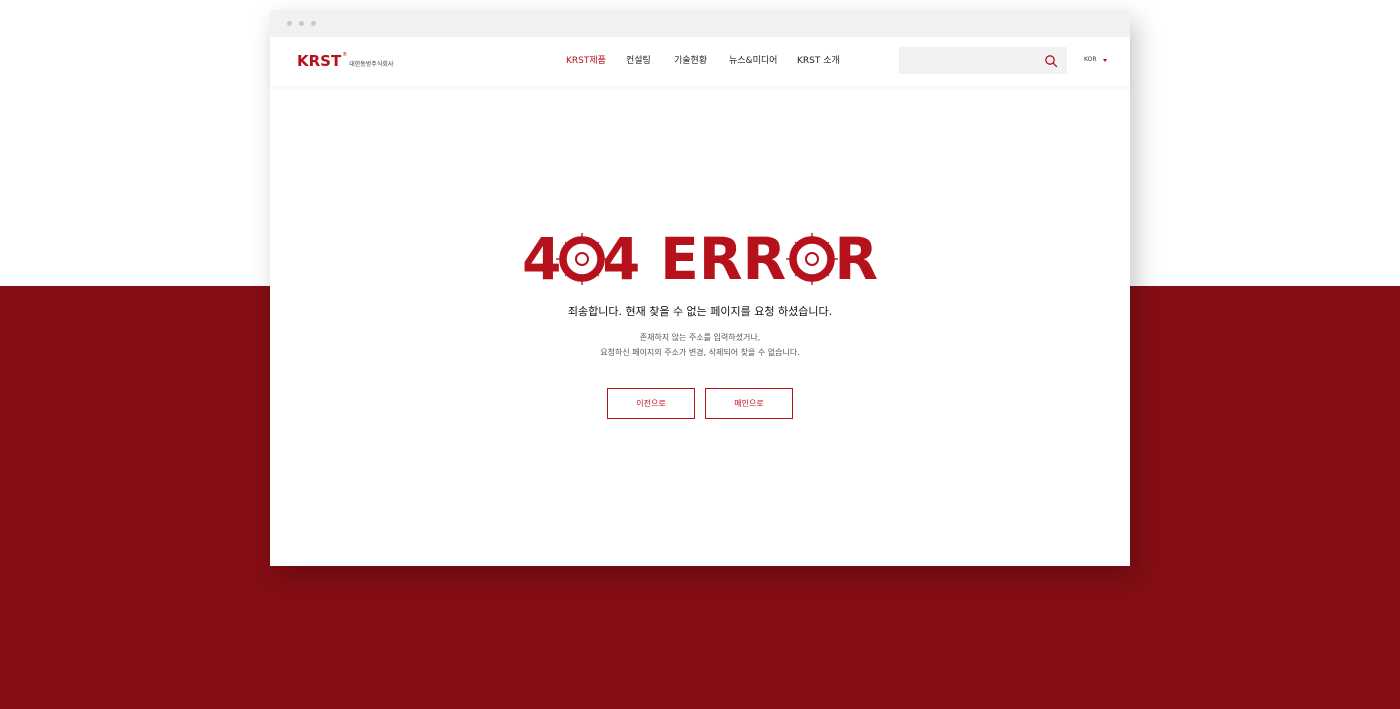  I want to click on menu-item-consulting: 컨설팅, so click(650, 61).